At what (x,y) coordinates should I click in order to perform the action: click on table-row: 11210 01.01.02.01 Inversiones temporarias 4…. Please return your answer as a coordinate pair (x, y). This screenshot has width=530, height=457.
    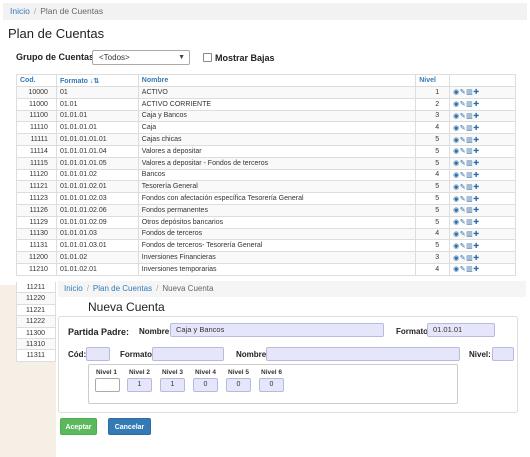
    Looking at the image, I should click on (266, 269).